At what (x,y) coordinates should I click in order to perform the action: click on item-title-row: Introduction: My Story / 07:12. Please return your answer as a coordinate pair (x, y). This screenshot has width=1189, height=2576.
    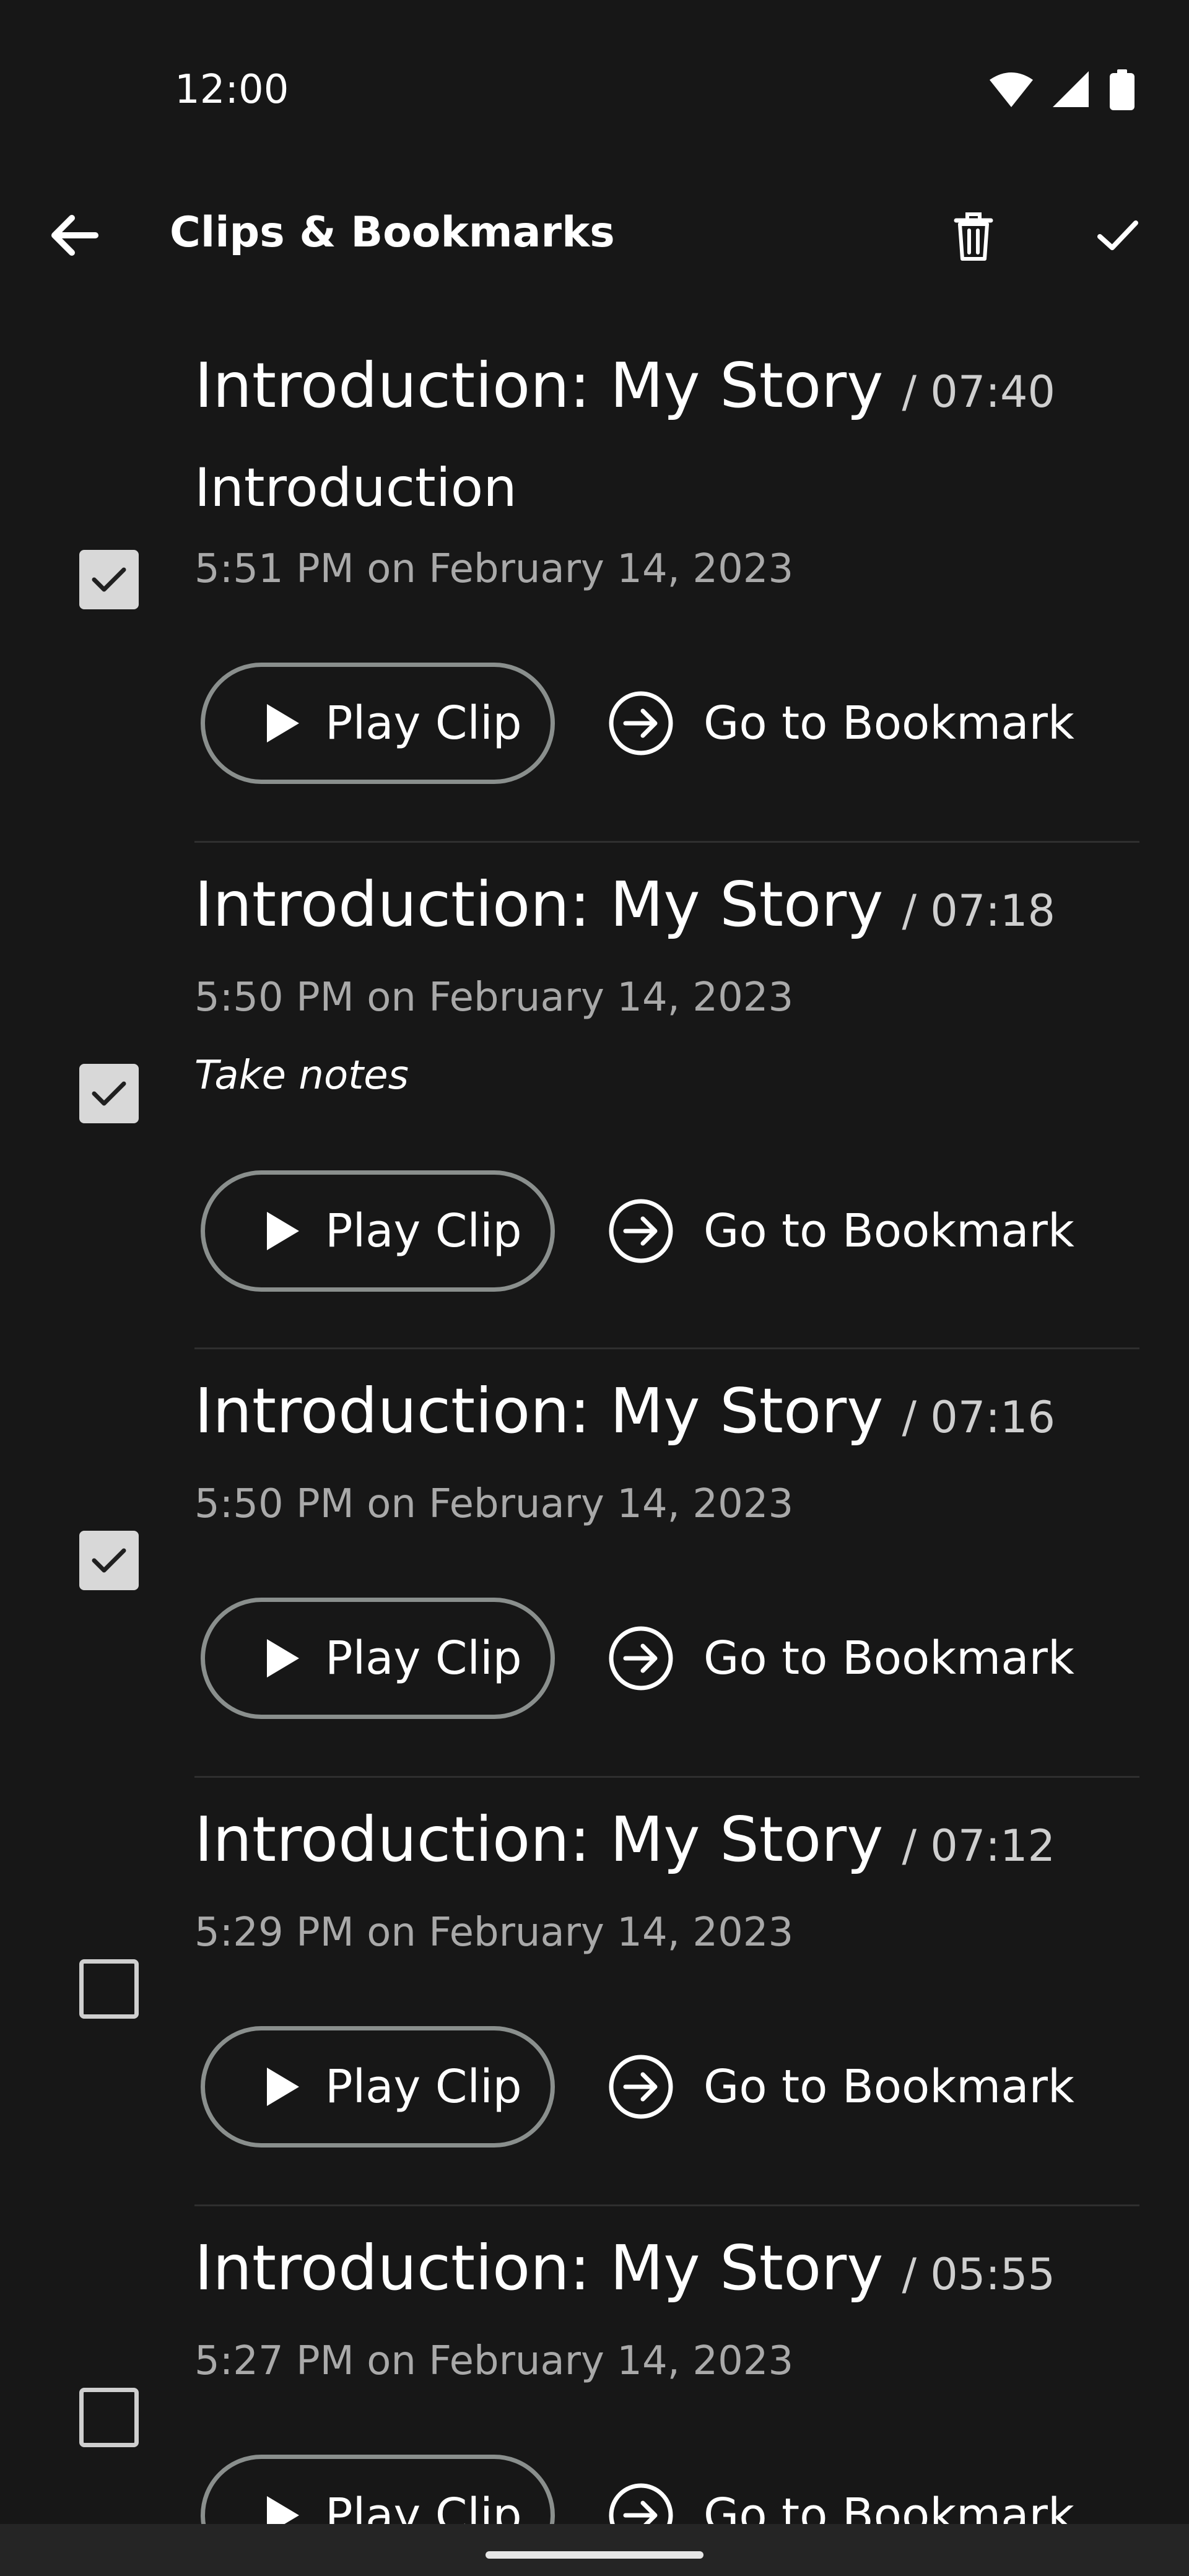
    Looking at the image, I should click on (624, 1839).